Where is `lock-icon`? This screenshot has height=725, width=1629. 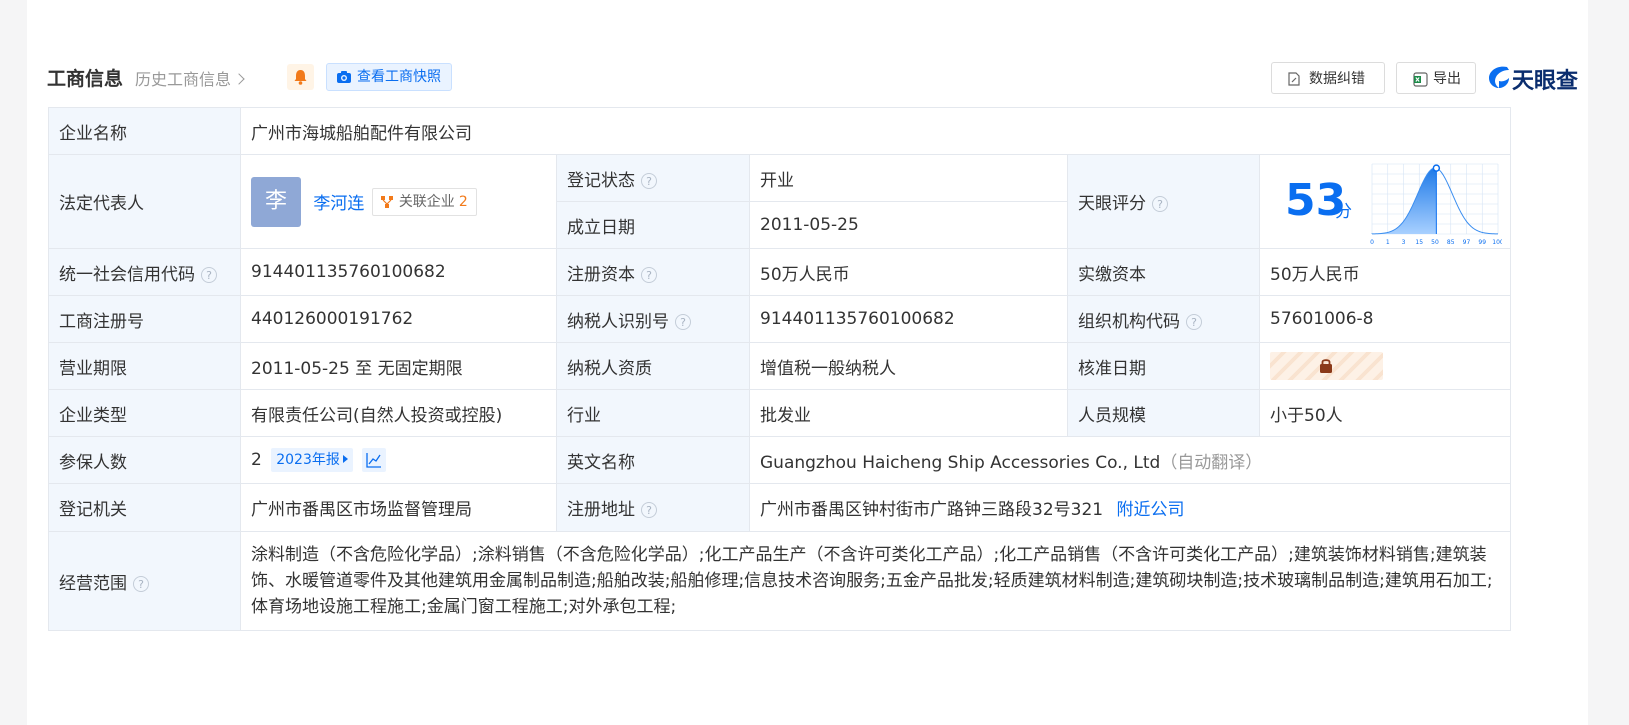
lock-icon is located at coordinates (1326, 366).